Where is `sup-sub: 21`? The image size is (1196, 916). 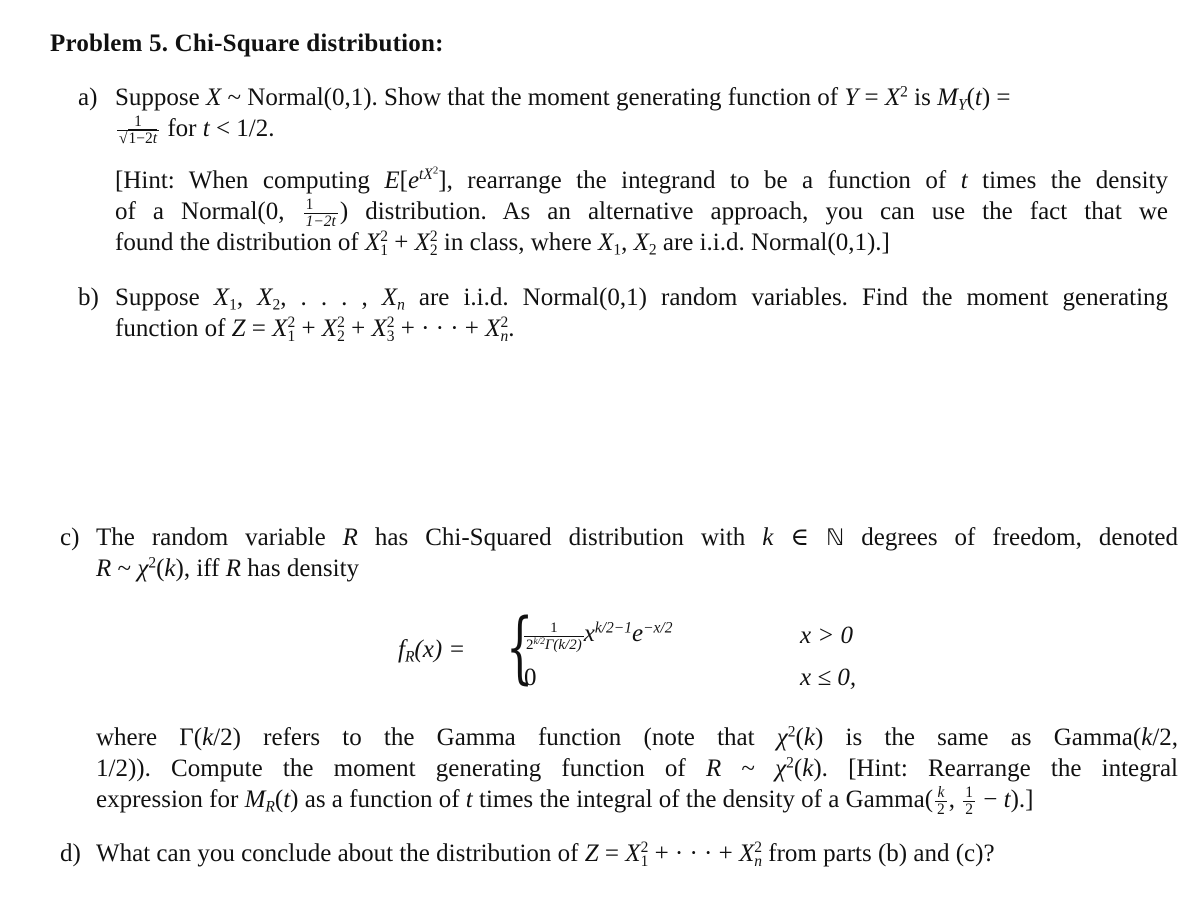 sup-sub: 21 is located at coordinates (384, 244).